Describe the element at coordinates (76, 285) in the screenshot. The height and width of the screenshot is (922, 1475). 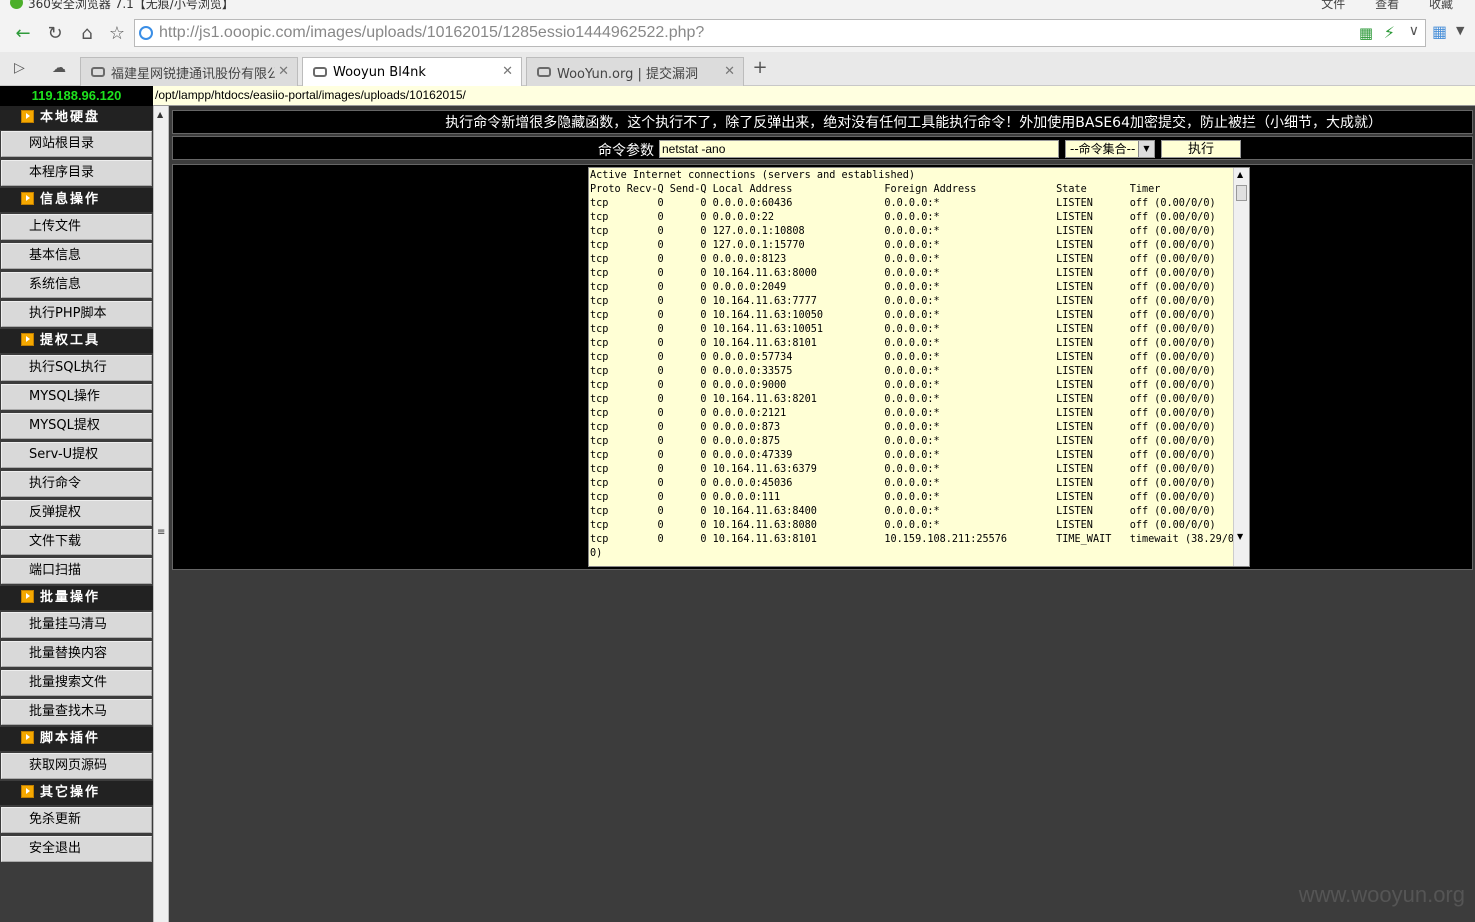
I see `sidebar-item-system-info: 系统信息` at that location.